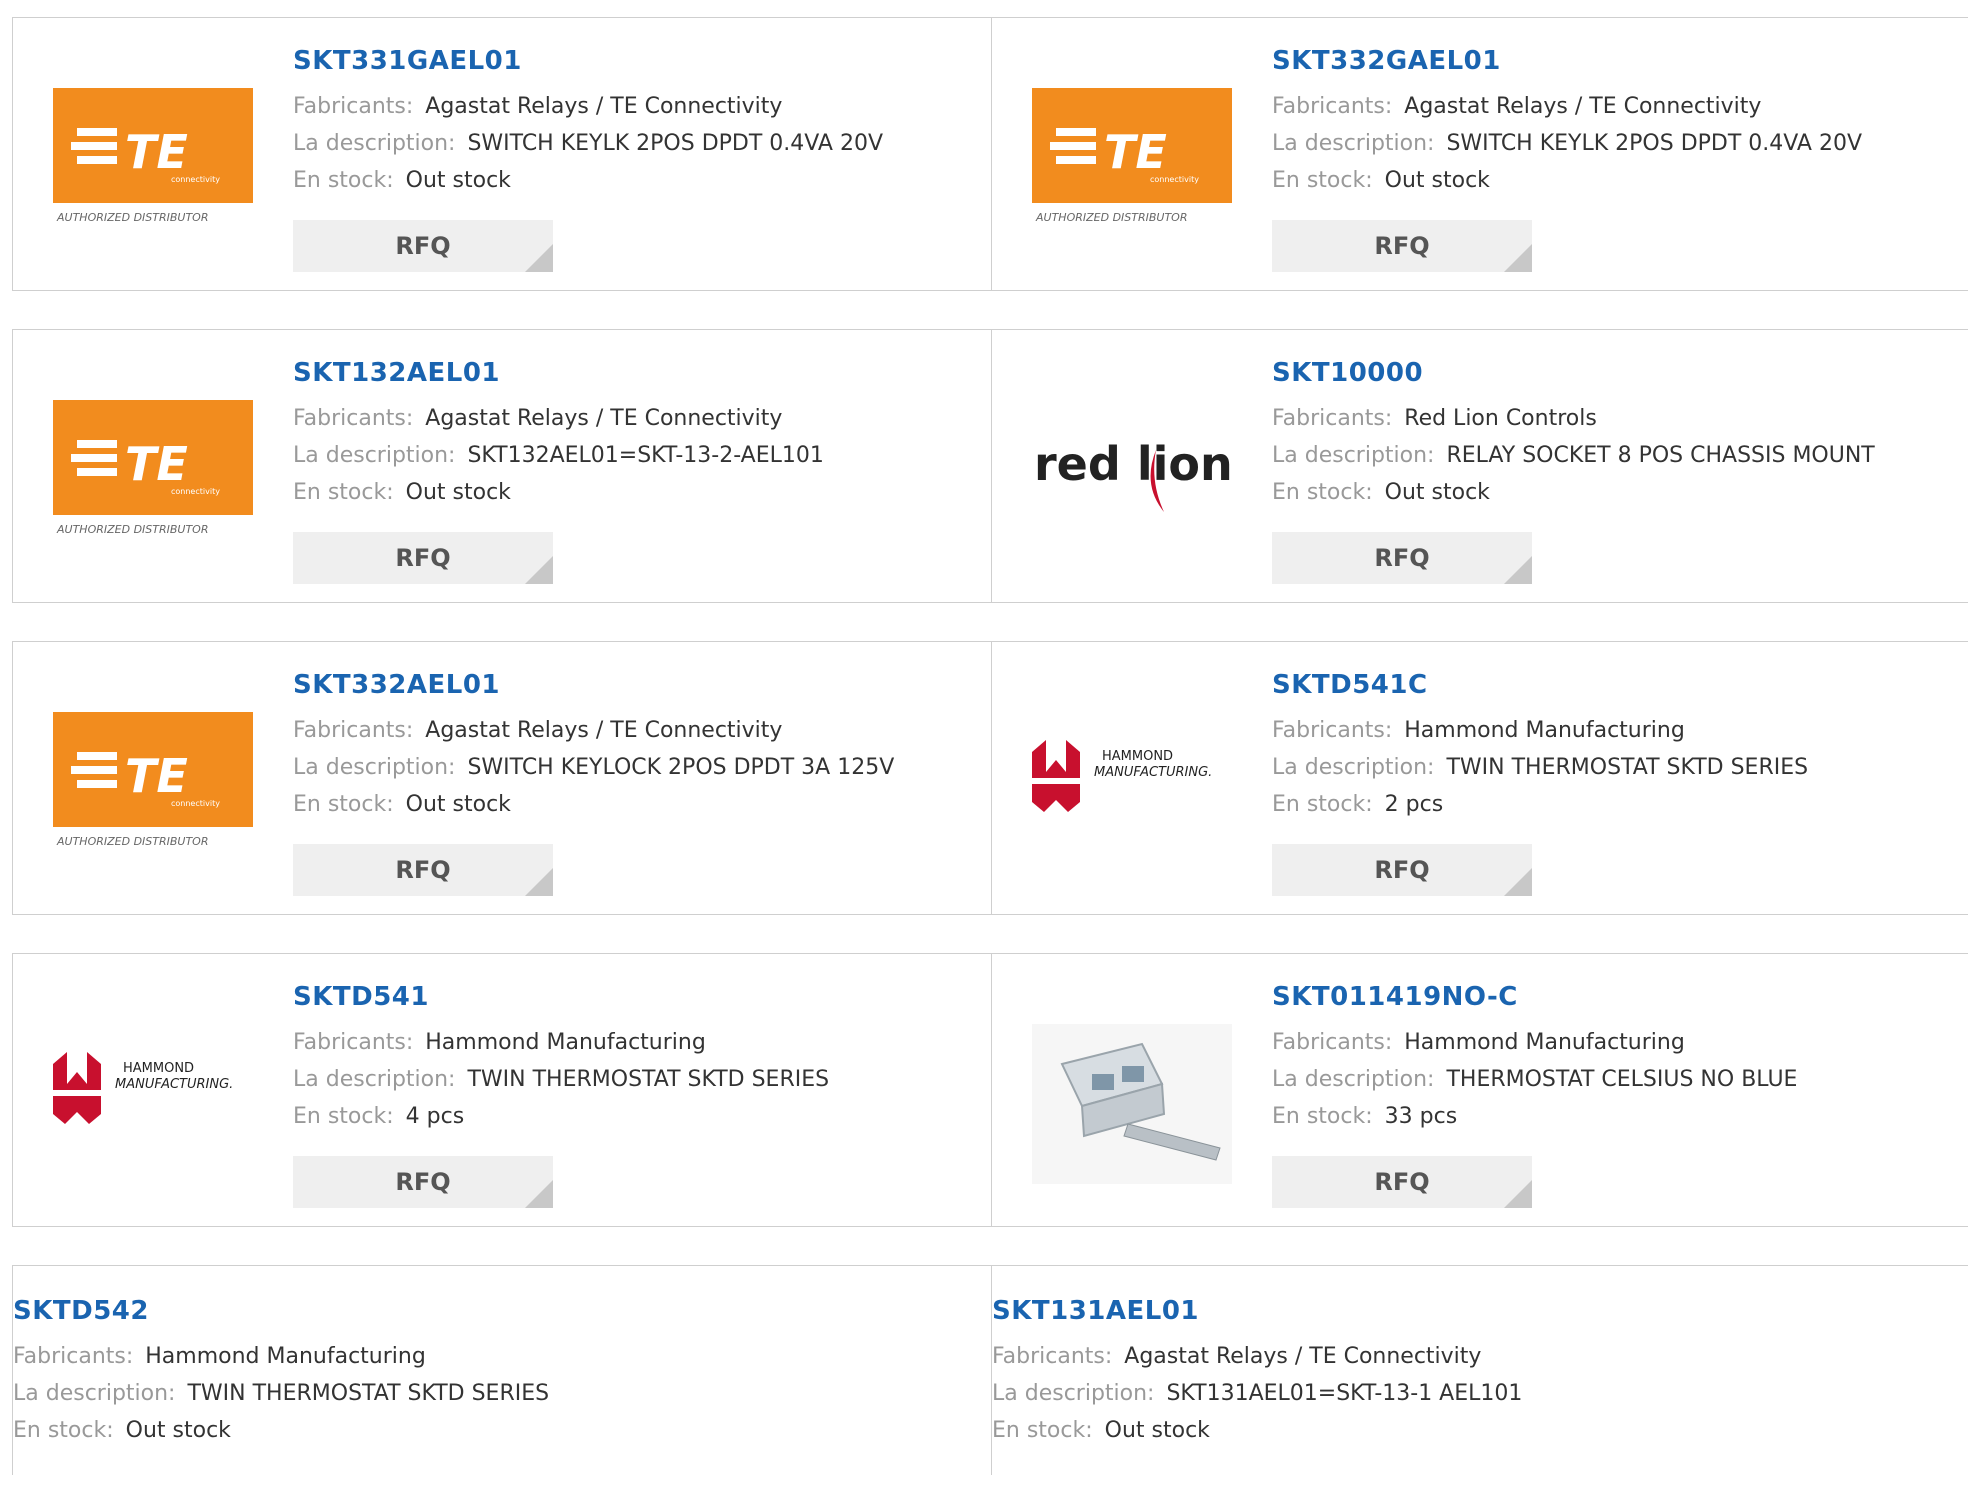  What do you see at coordinates (1257, 1311) in the screenshot?
I see `part-number-link: SKT131AEL01` at bounding box center [1257, 1311].